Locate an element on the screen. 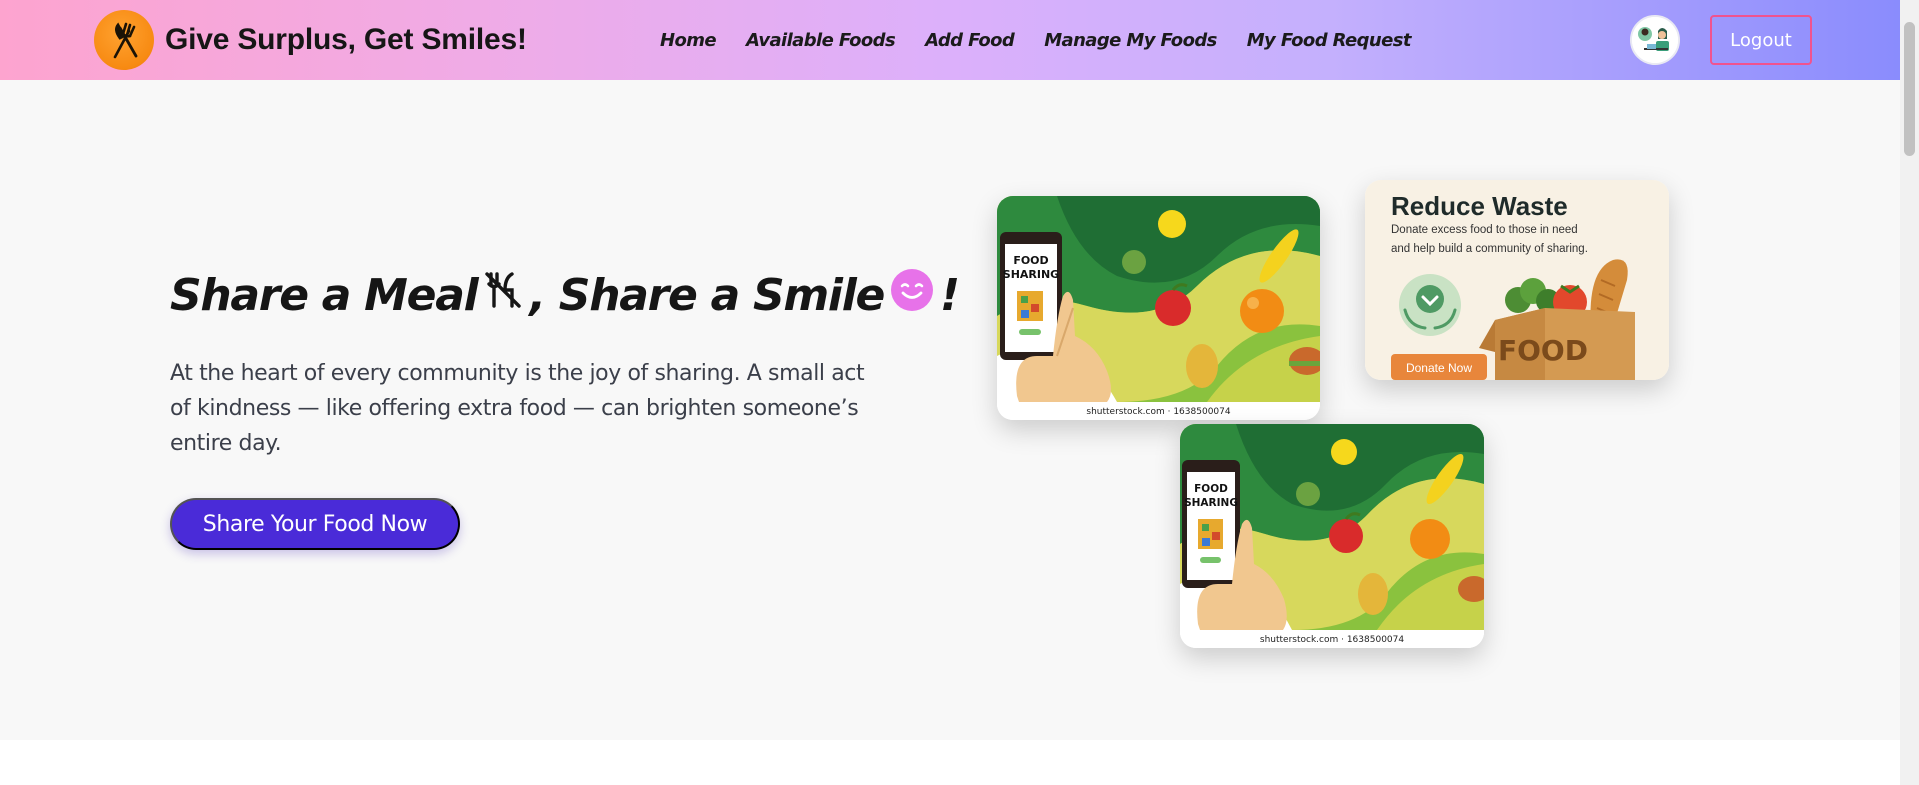  card-3-caption: shutterstock.com · 1638500074 is located at coordinates (1332, 640).